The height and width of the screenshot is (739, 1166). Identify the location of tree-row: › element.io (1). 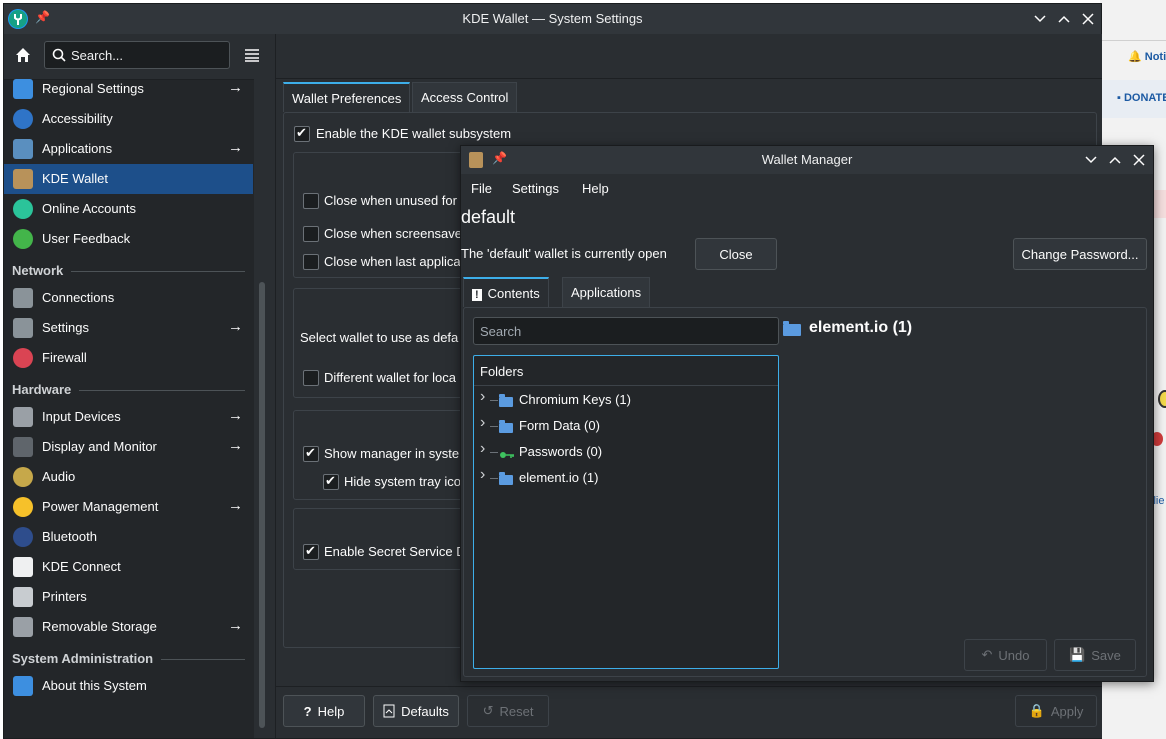
(626, 479).